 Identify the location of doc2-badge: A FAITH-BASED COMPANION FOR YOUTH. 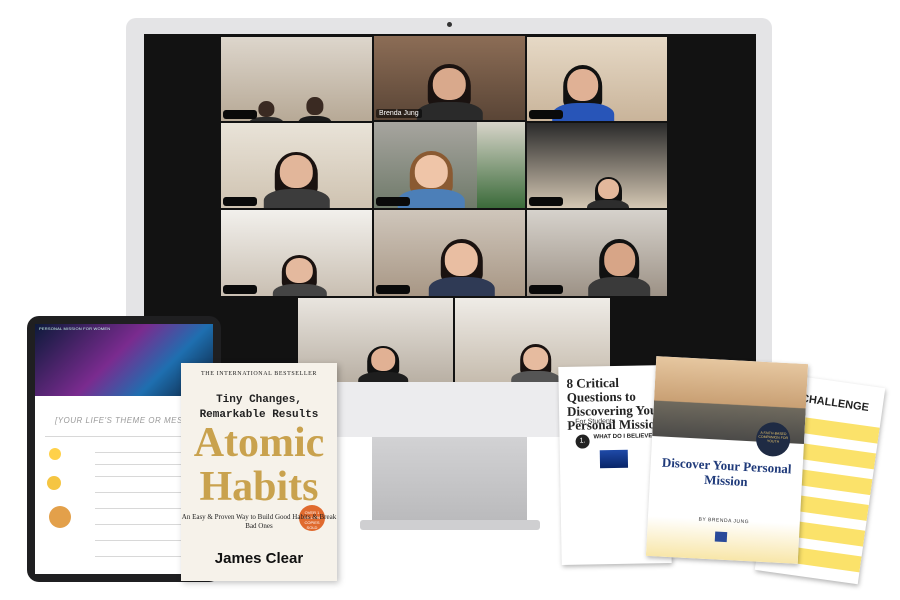
(773, 439).